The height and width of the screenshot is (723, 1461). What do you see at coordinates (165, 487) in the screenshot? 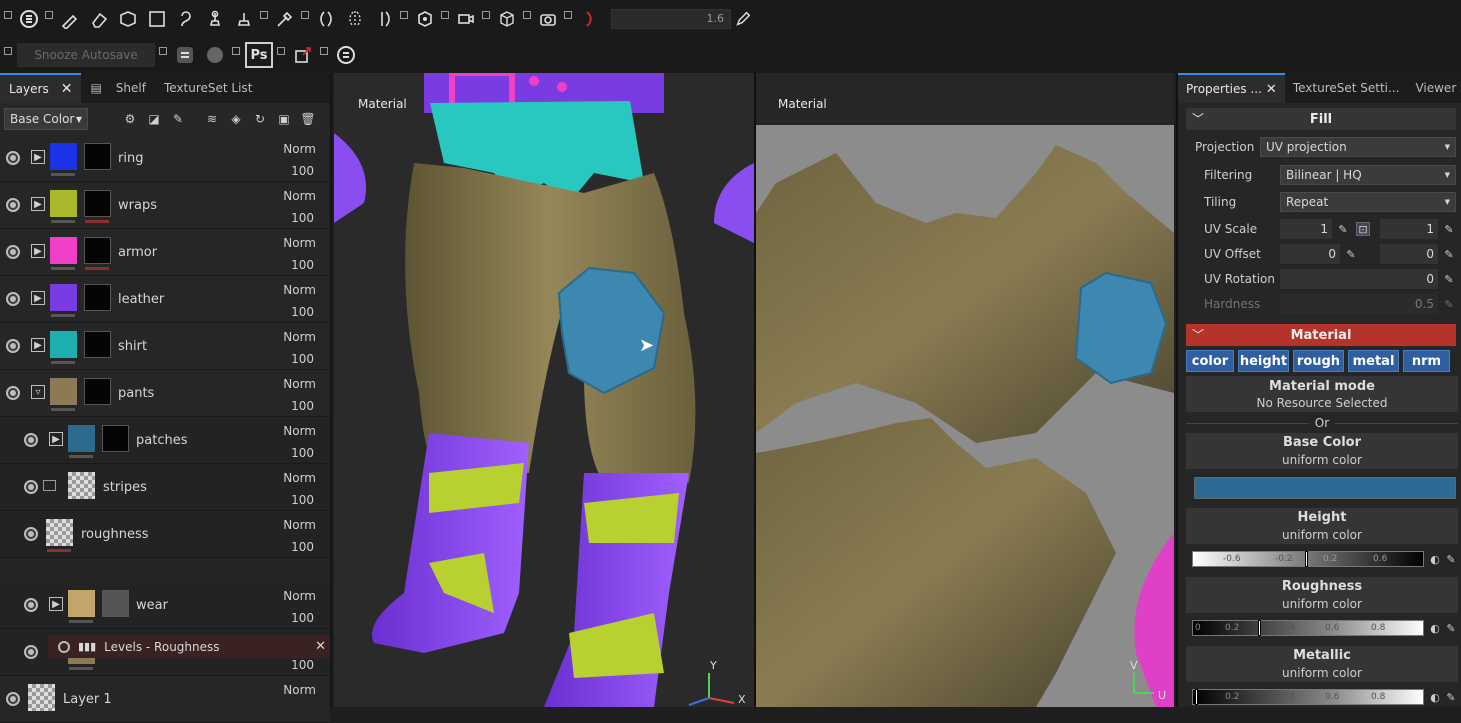
I see `layer-row-stripes: stripes Norm 100` at bounding box center [165, 487].